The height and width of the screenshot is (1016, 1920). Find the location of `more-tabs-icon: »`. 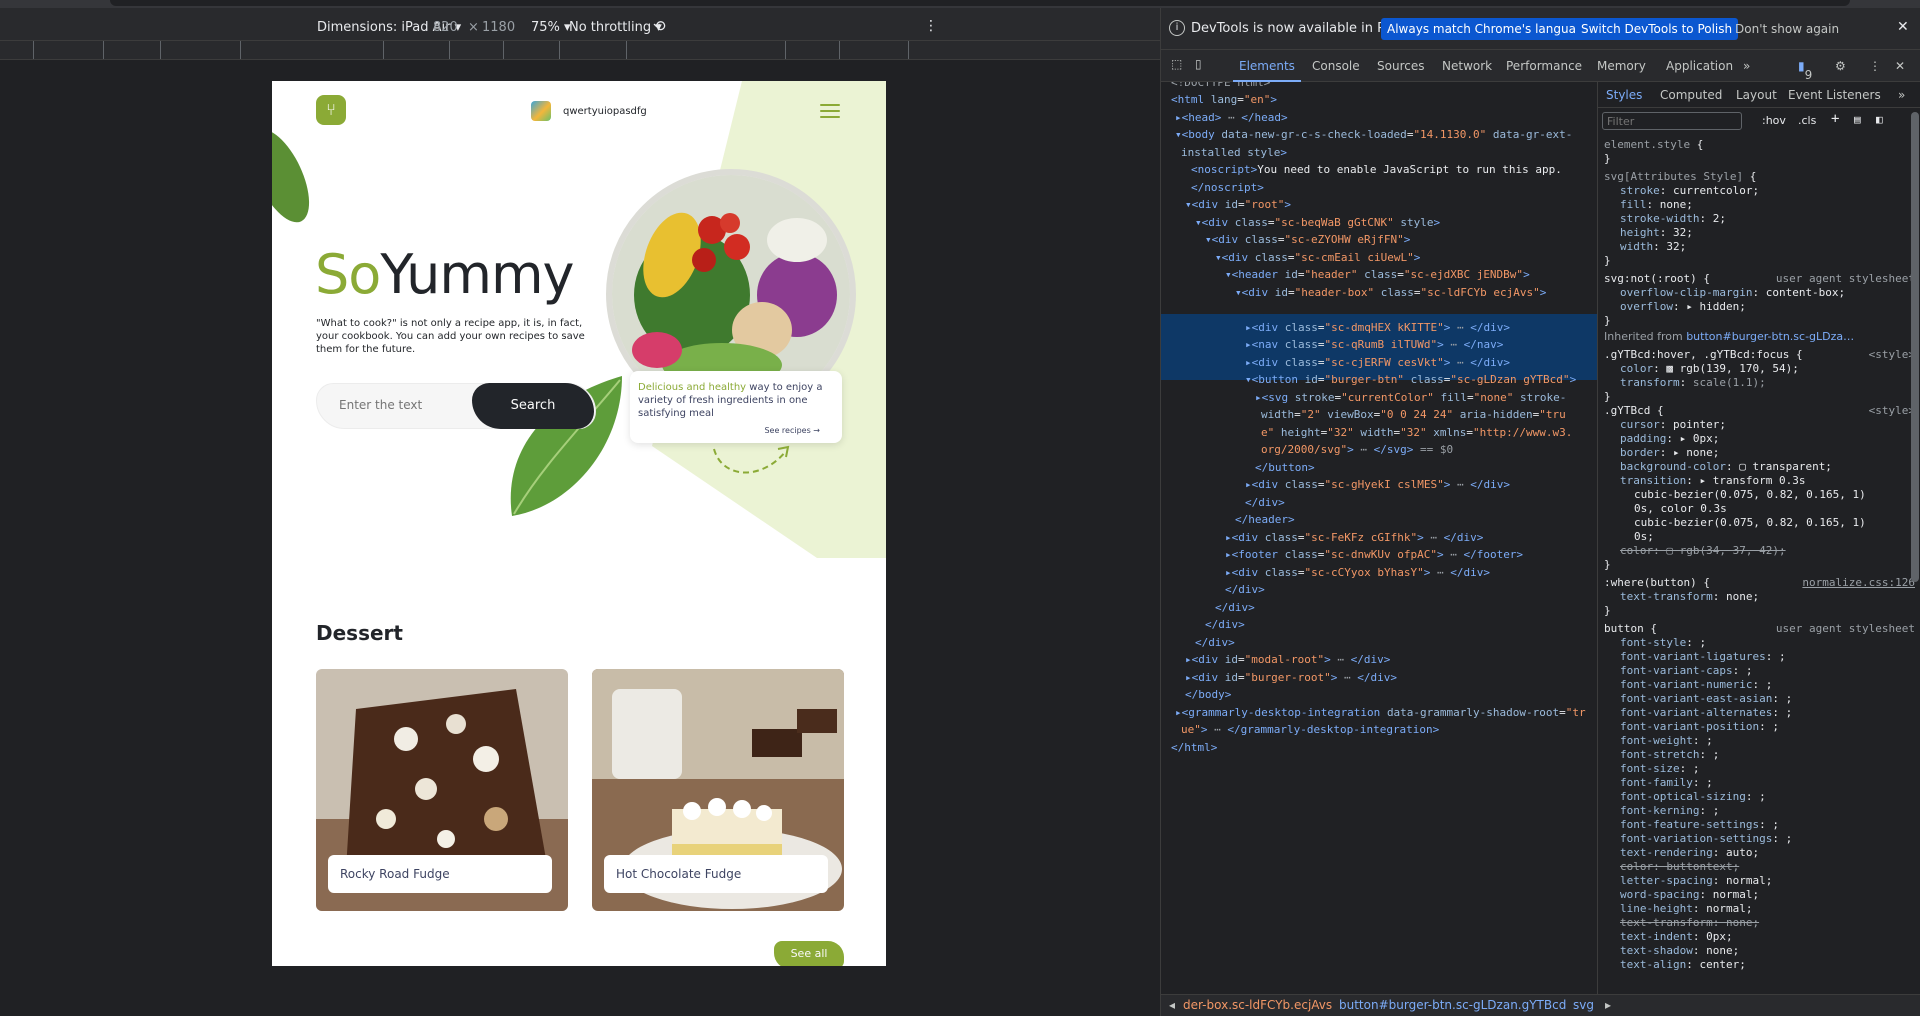

more-tabs-icon: » is located at coordinates (1746, 66).